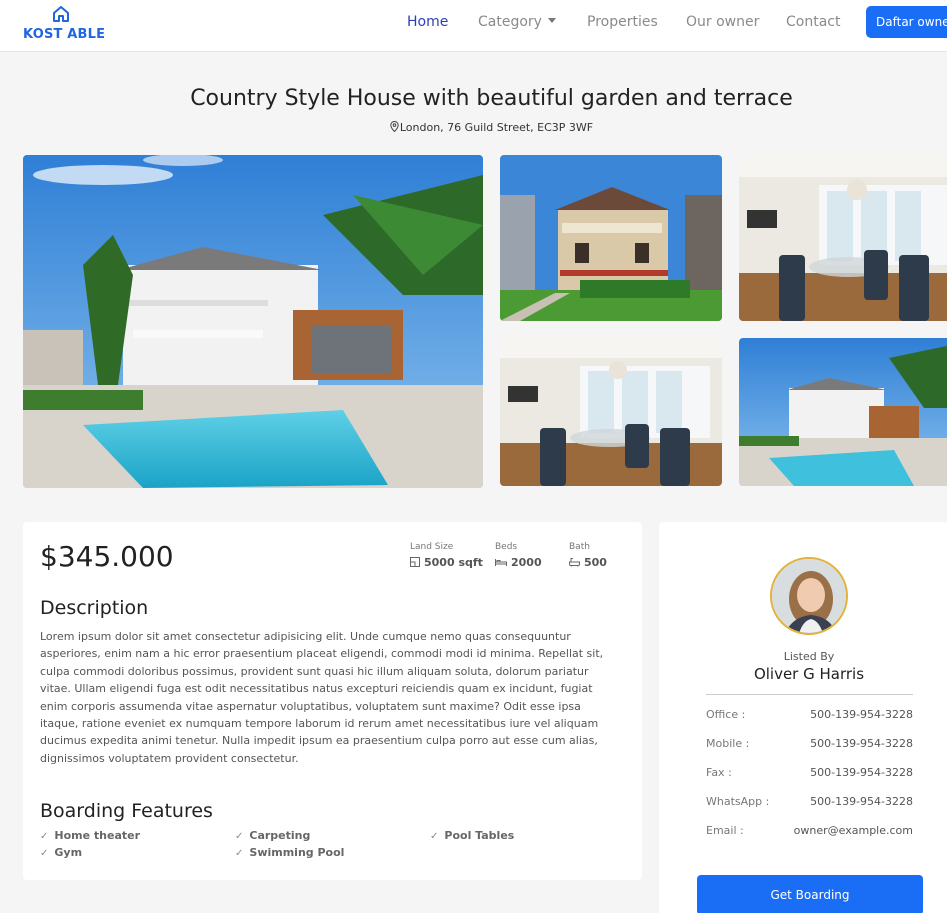 The width and height of the screenshot is (947, 913). Describe the element at coordinates (64, 34) in the screenshot. I see `brand-name: KOST ABLE` at that location.